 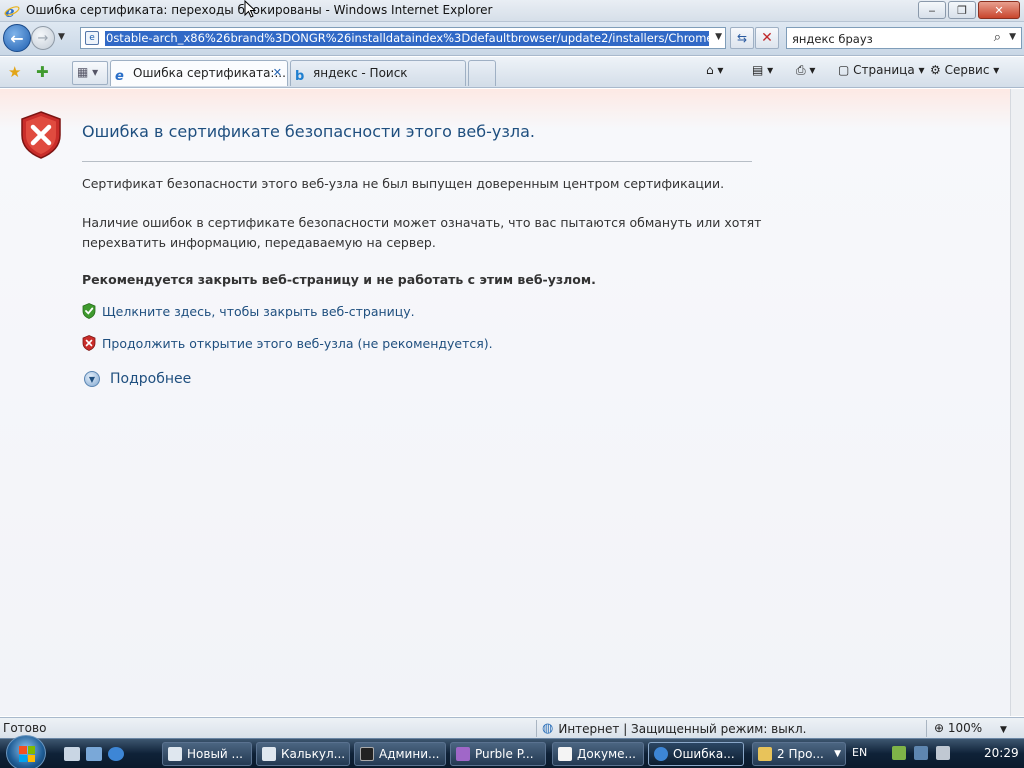 I want to click on stop-button: ✕, so click(x=767, y=38).